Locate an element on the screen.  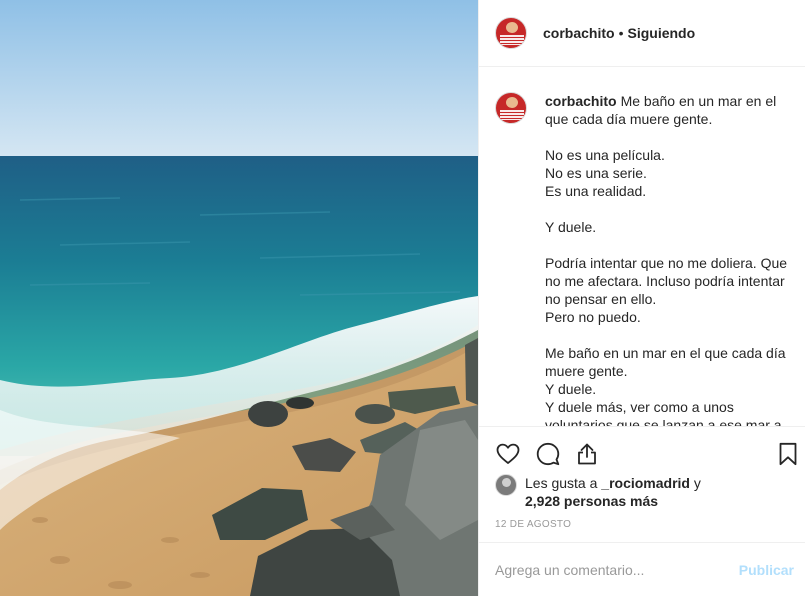
heart-icon is located at coordinates (508, 453).